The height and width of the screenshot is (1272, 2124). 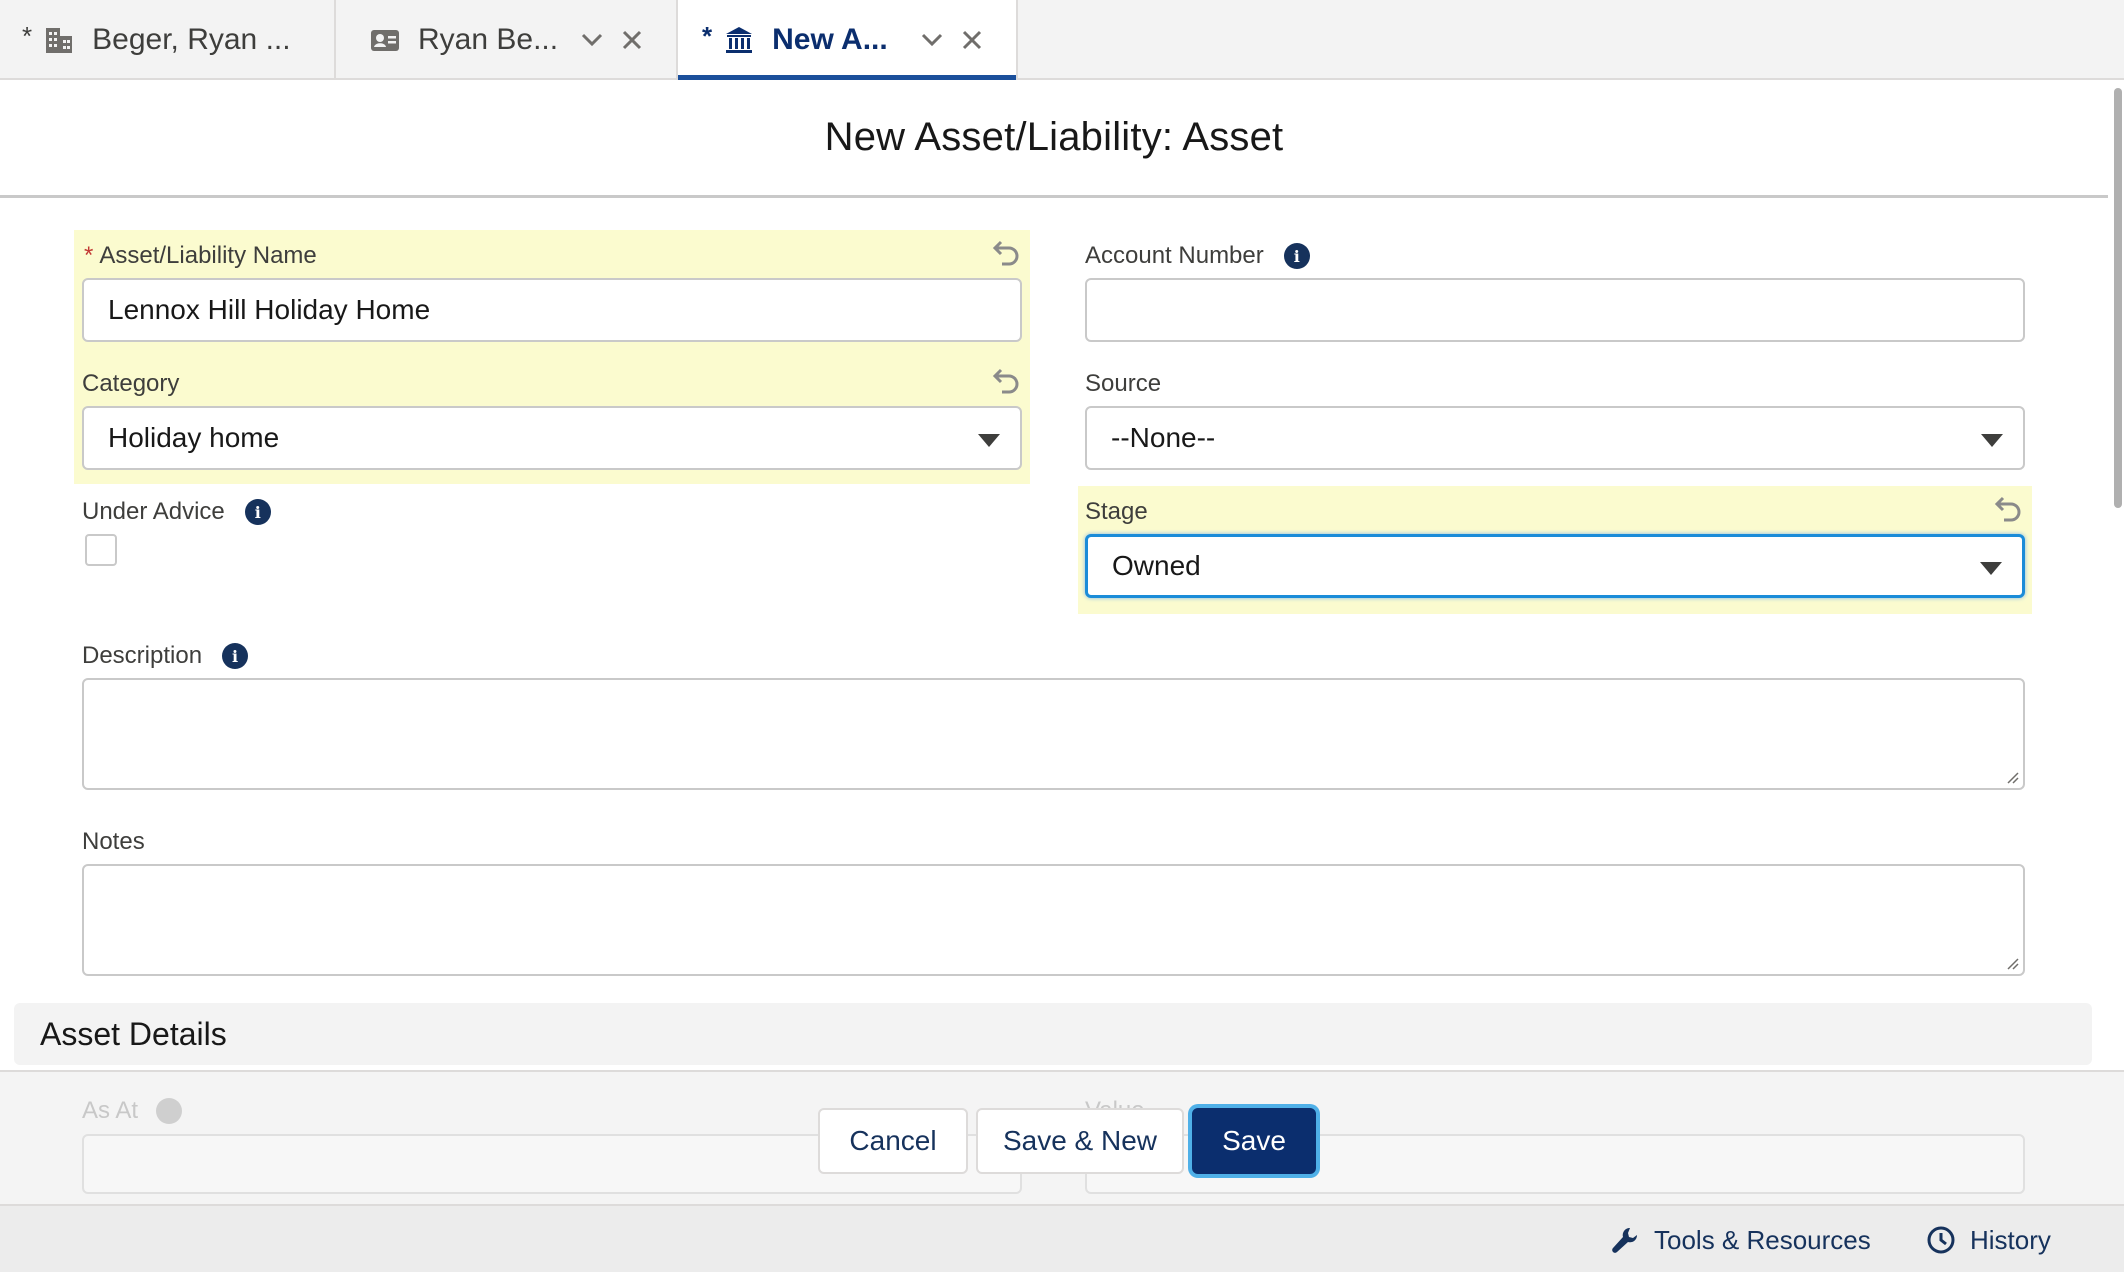 What do you see at coordinates (169, 1111) in the screenshot?
I see `info-icon` at bounding box center [169, 1111].